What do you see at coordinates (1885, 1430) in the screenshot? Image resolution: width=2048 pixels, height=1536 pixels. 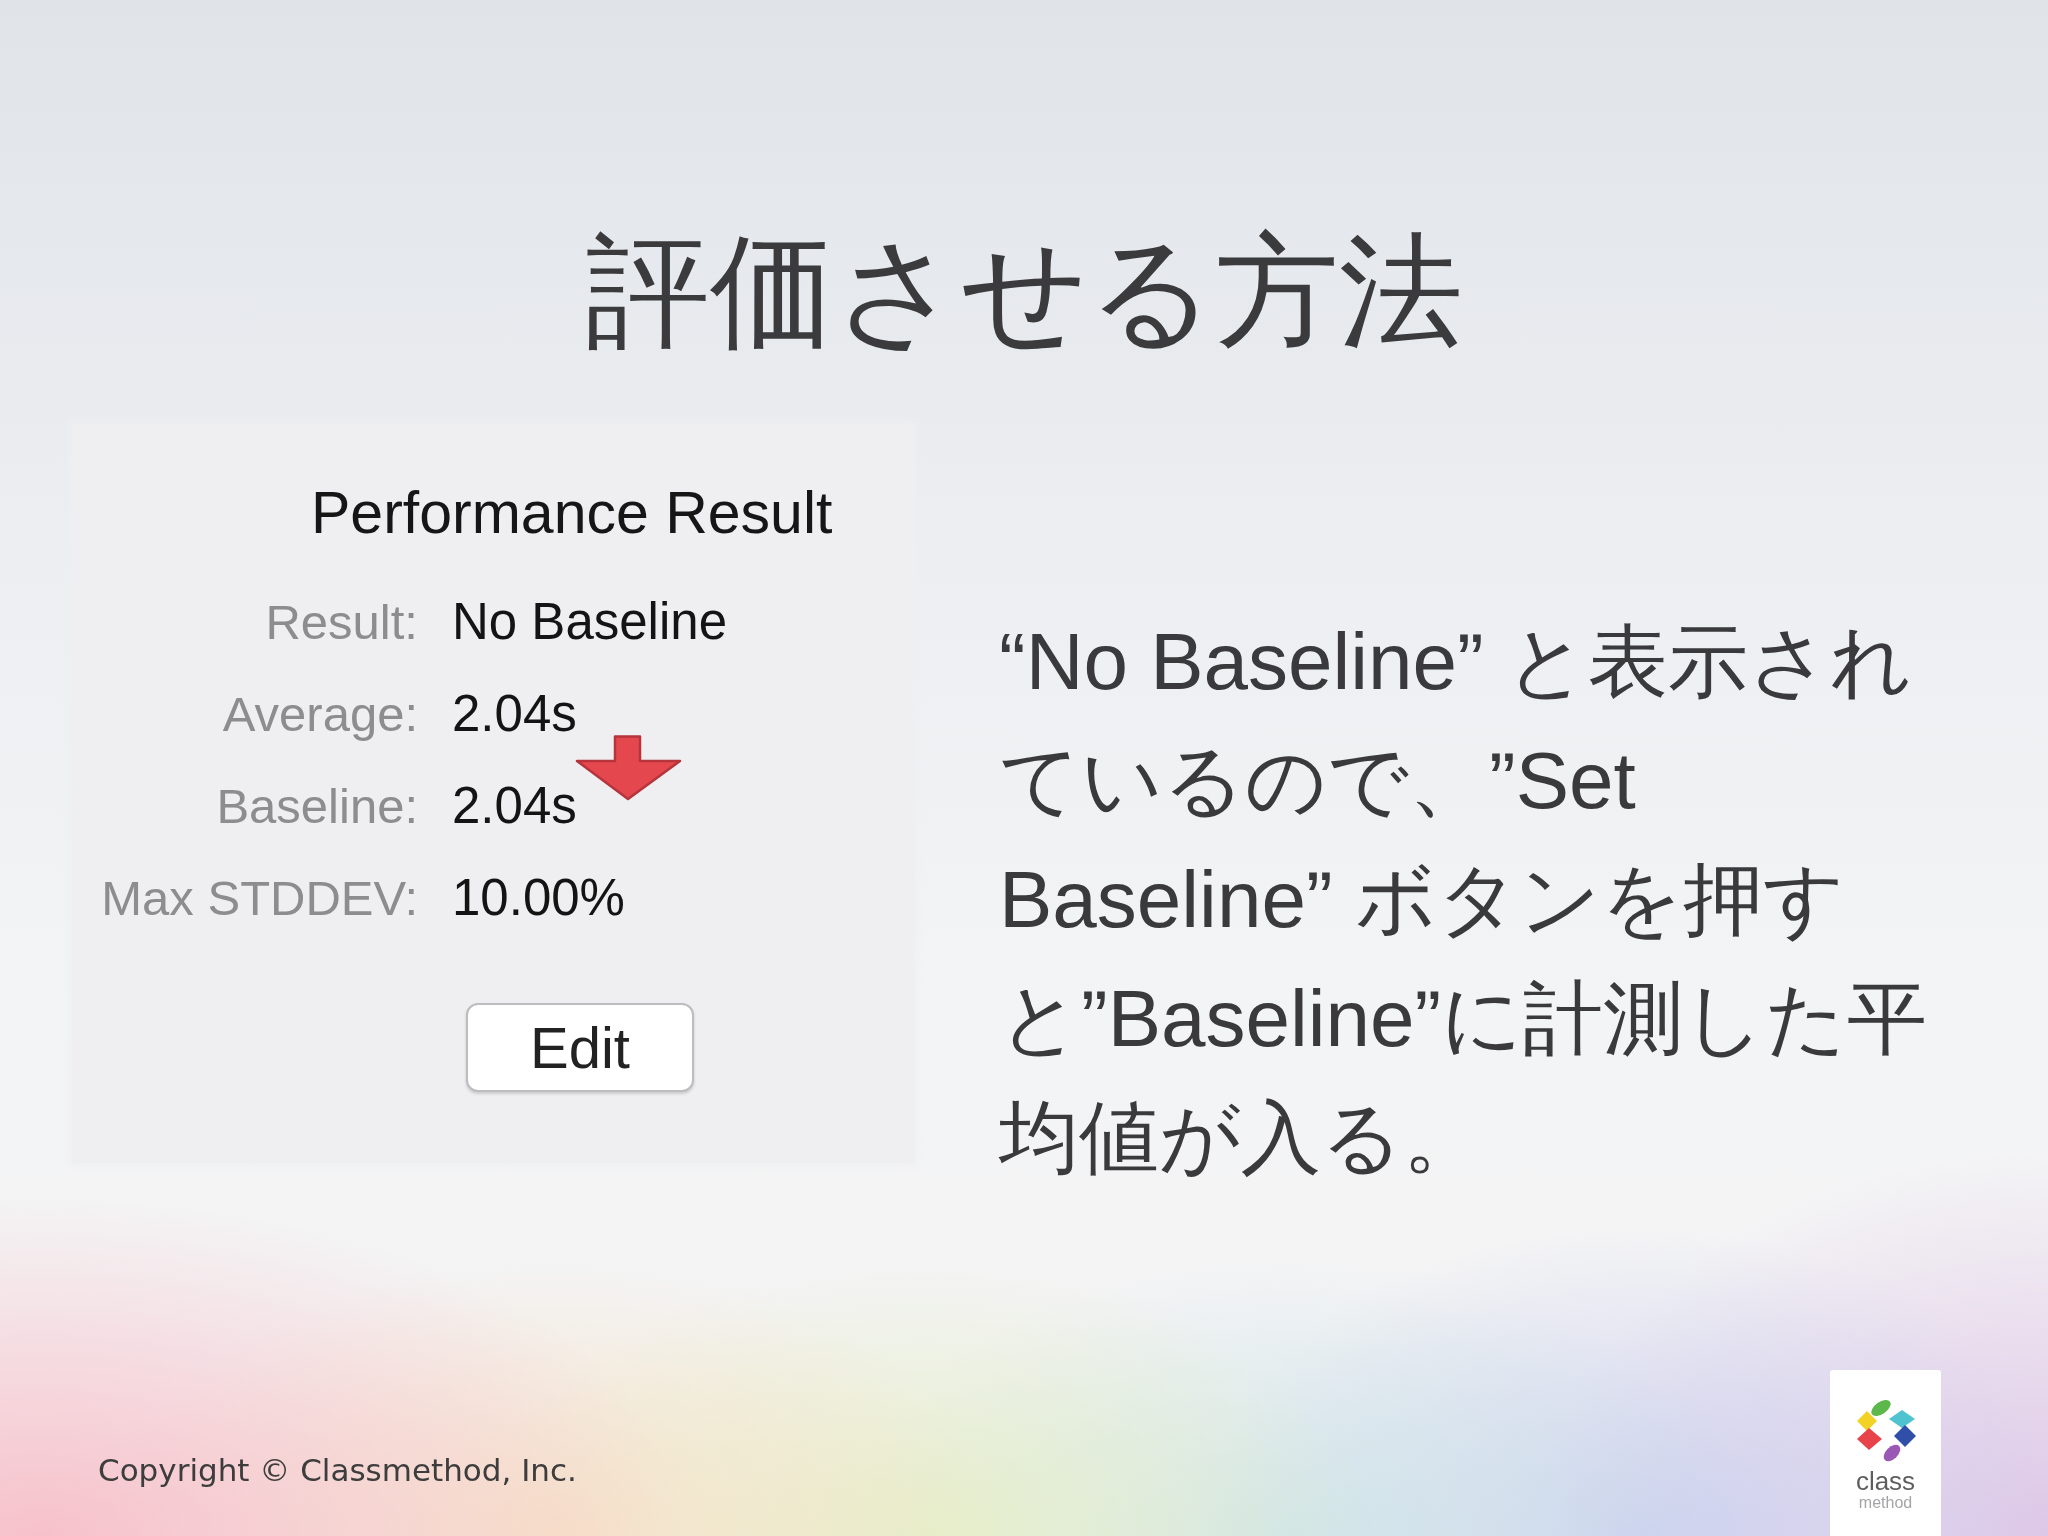 I see `colored-diamonds-icon` at bounding box center [1885, 1430].